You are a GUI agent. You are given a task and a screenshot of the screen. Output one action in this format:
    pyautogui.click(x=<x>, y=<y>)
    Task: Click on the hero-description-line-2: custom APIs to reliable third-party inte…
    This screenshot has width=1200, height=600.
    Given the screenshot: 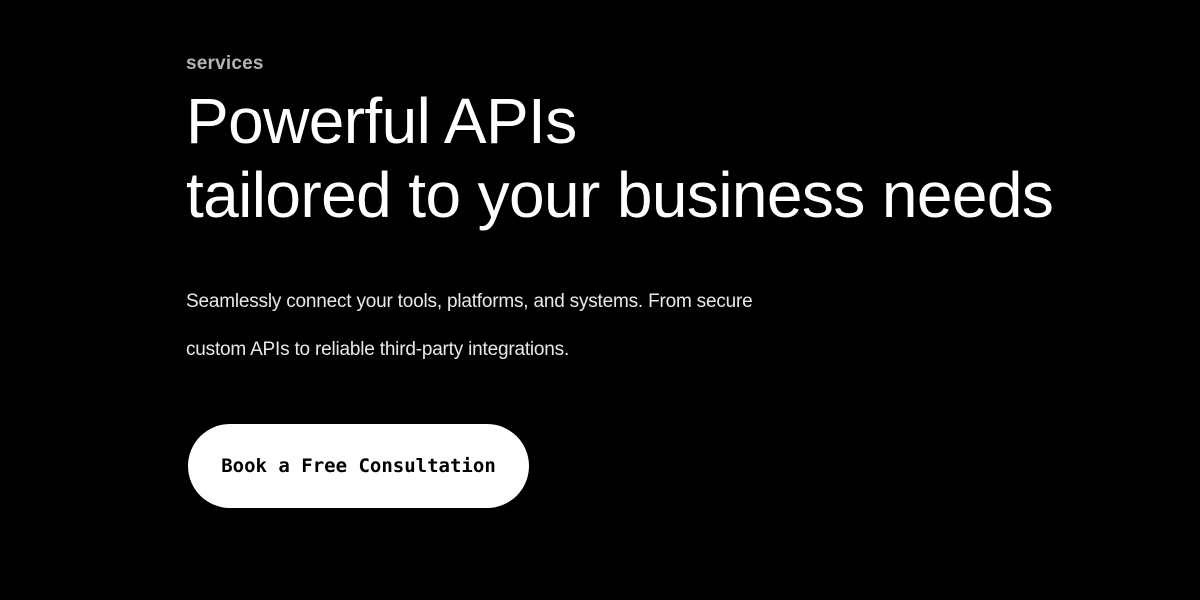 What is the action you would take?
    pyautogui.click(x=378, y=349)
    